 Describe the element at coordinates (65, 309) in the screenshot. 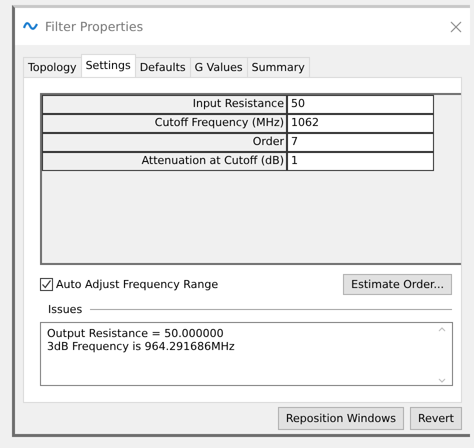

I see `group-title: Issues` at that location.